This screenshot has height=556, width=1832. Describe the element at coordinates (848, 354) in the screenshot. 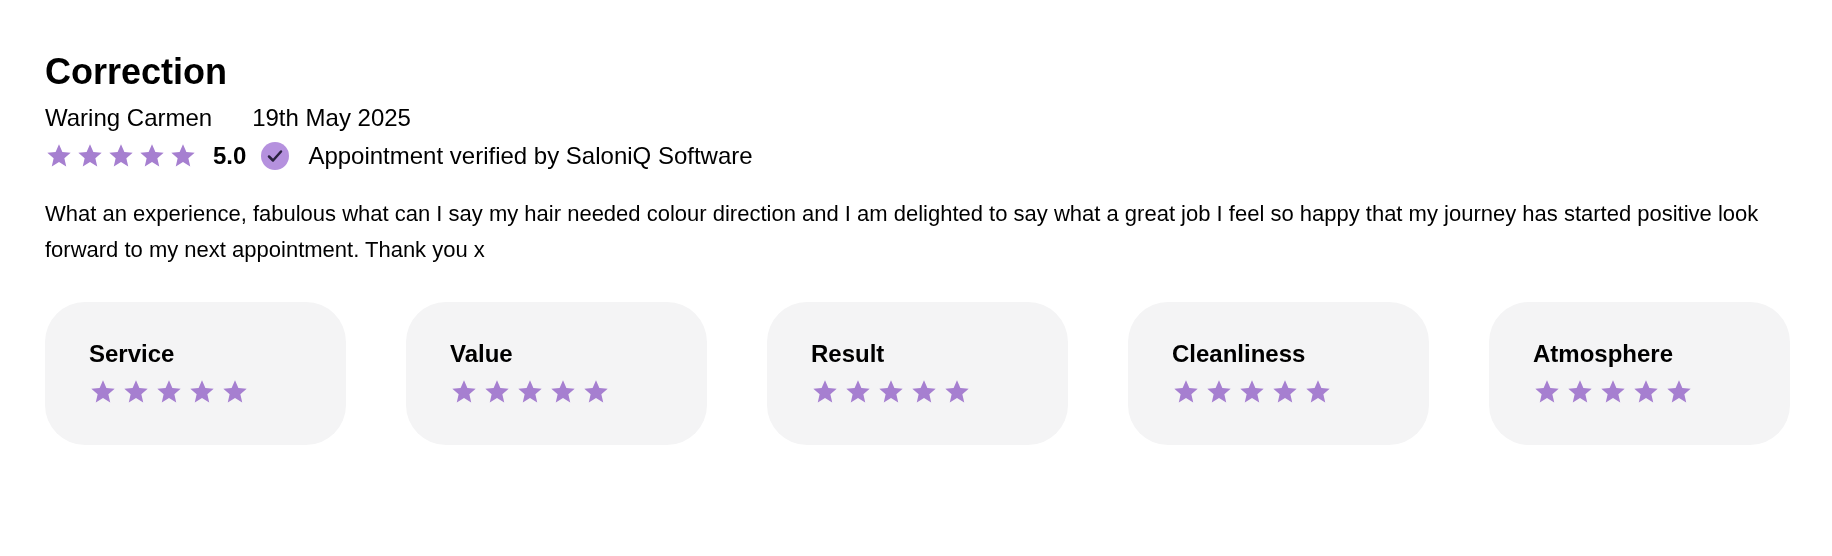

I see `category-label: Result` at that location.